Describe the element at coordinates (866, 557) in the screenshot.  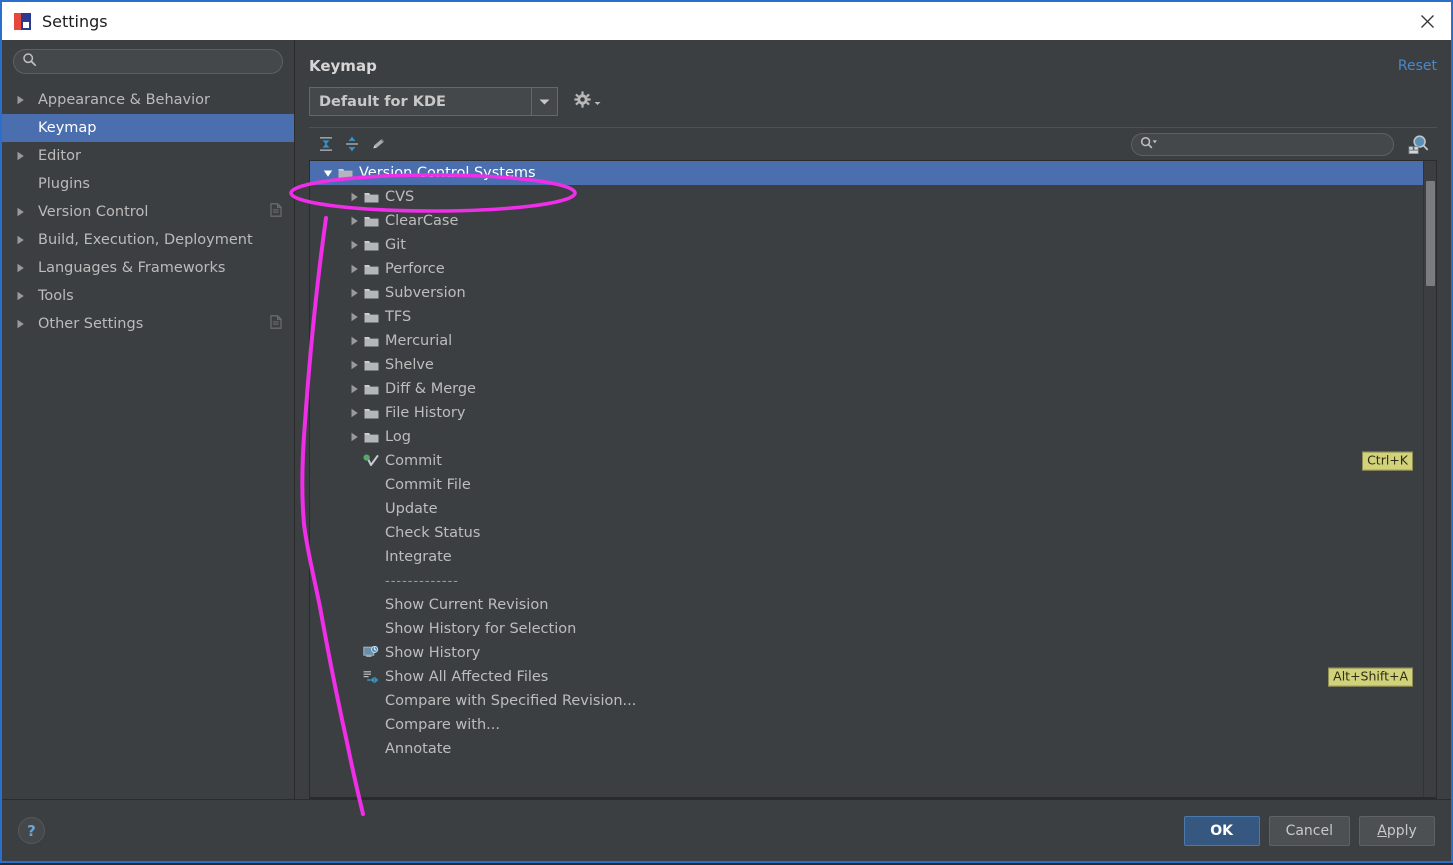
I see `tree-row: Integrate` at that location.